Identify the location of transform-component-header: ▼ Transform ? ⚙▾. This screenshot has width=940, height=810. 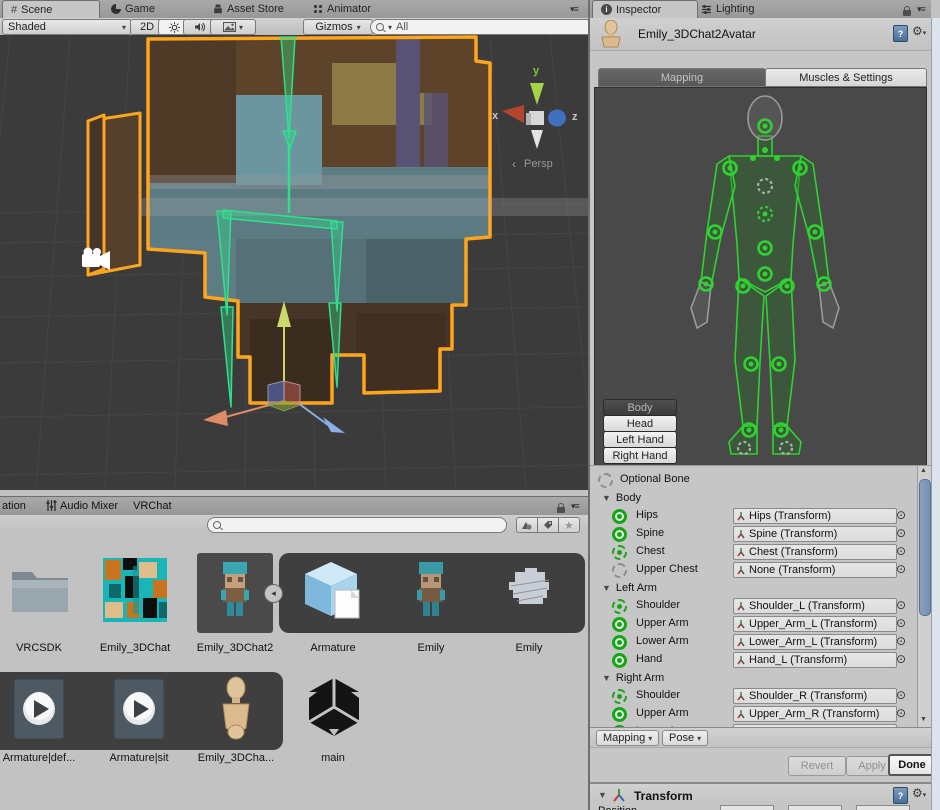
(760, 794).